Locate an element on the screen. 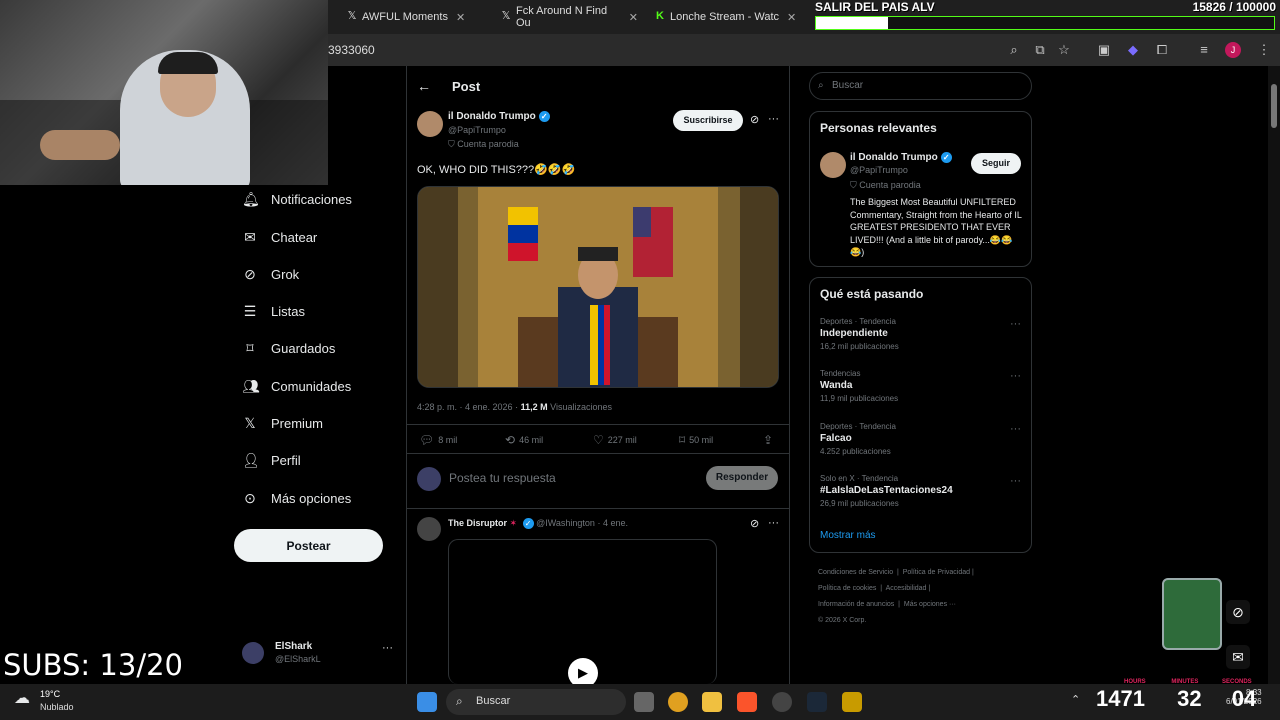  post-time: 4:28 p. m. · 4 ene. 2026 · is located at coordinates (467, 407).